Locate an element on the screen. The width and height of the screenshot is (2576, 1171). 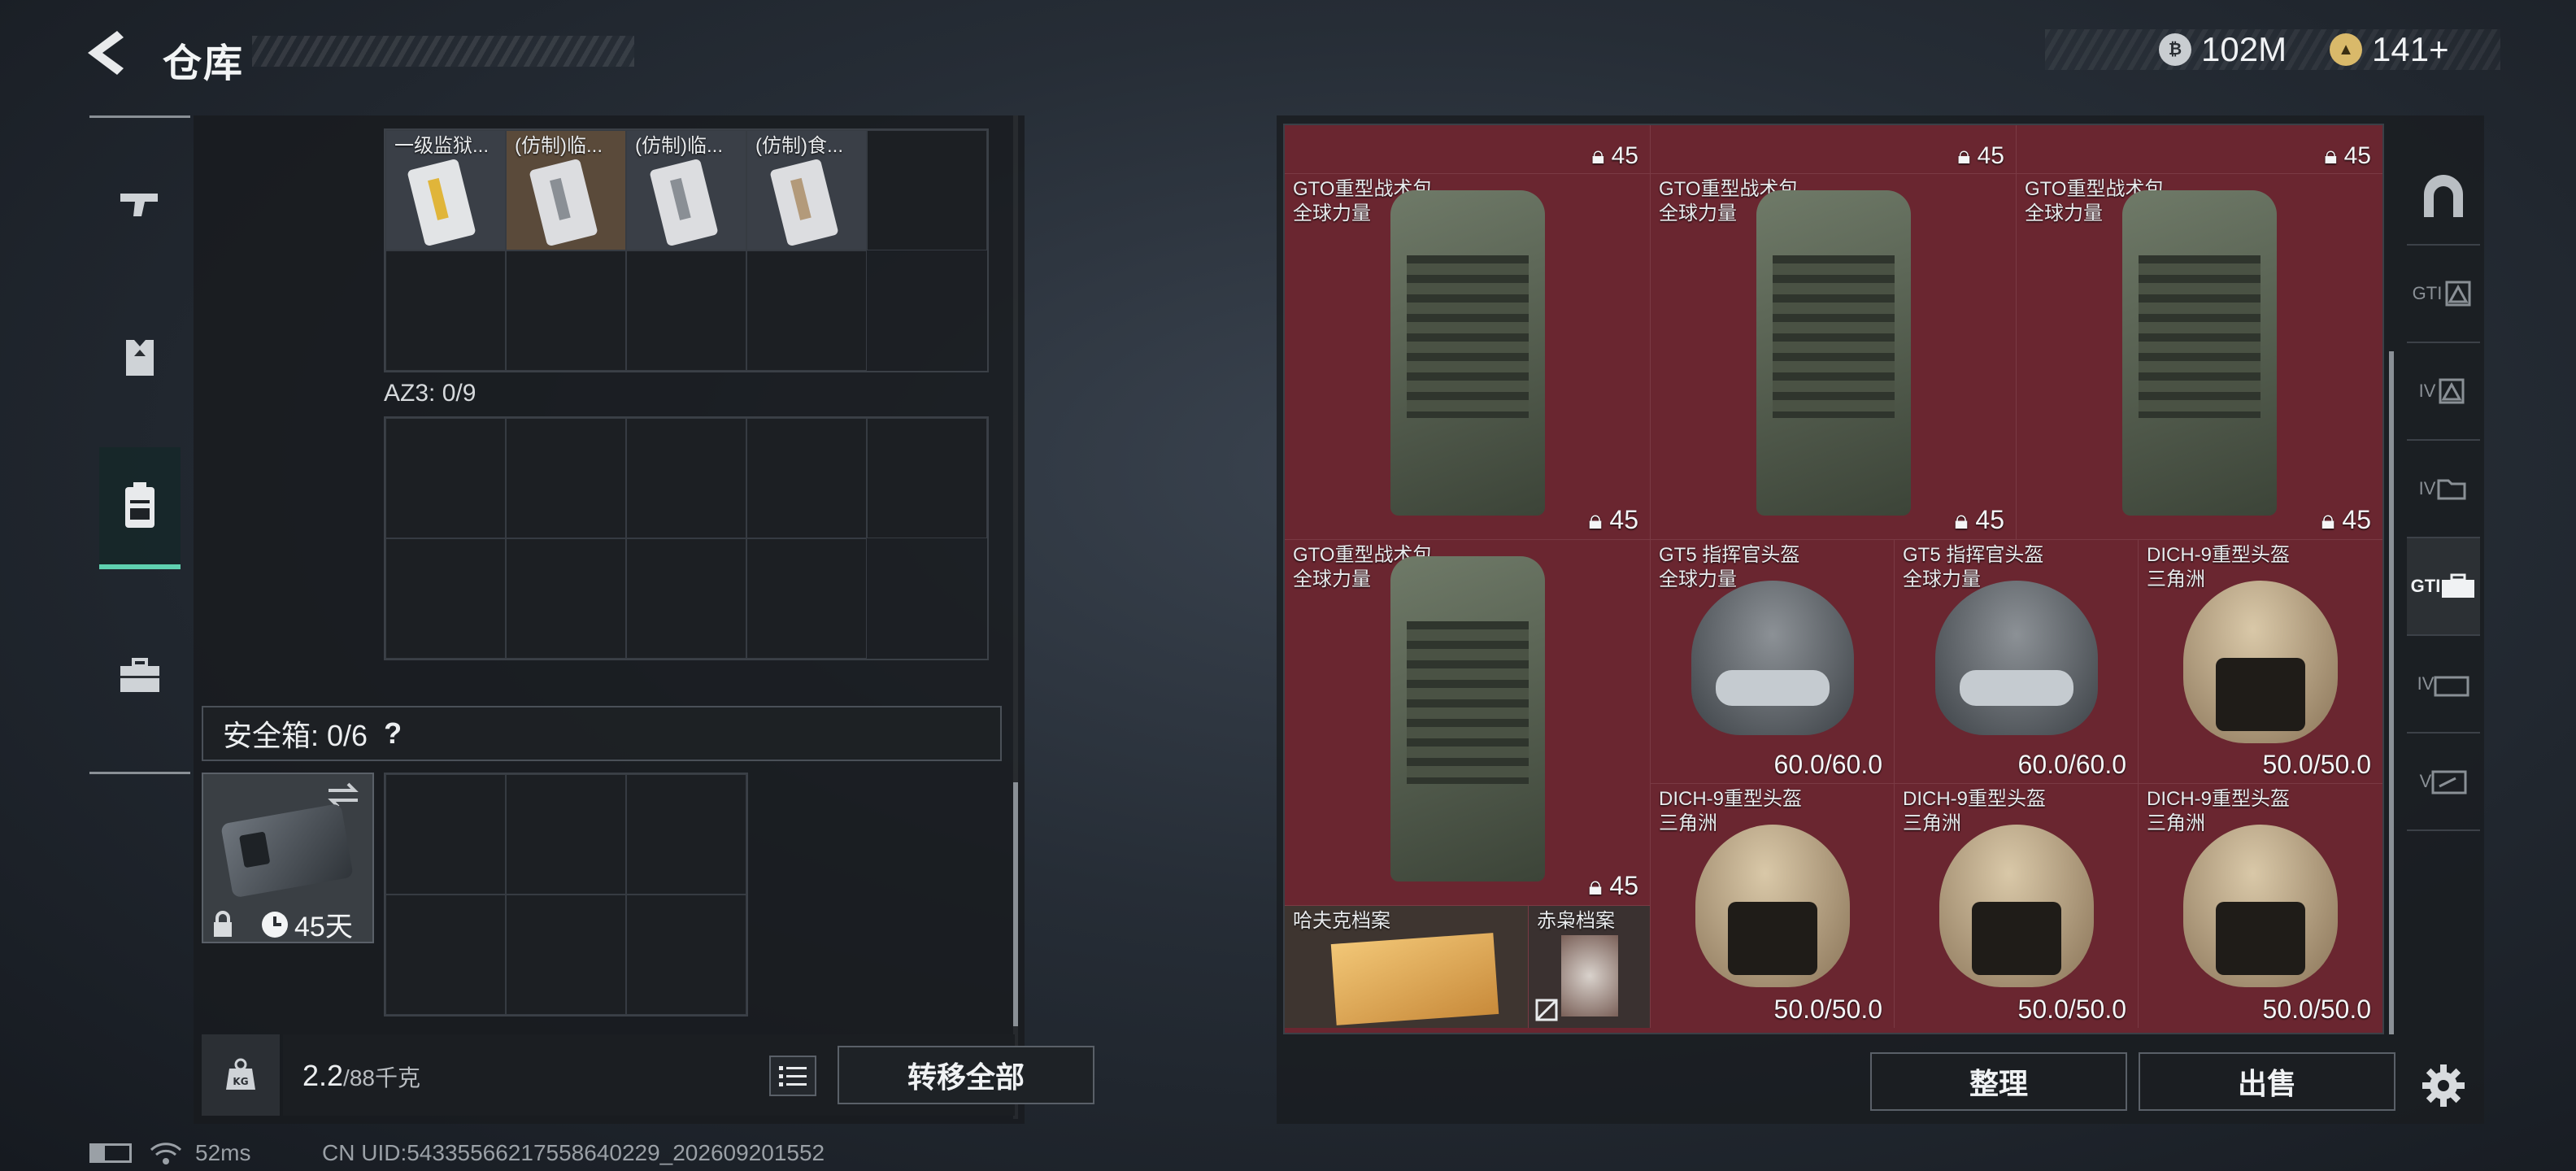
help-icon: ? is located at coordinates (393, 733).